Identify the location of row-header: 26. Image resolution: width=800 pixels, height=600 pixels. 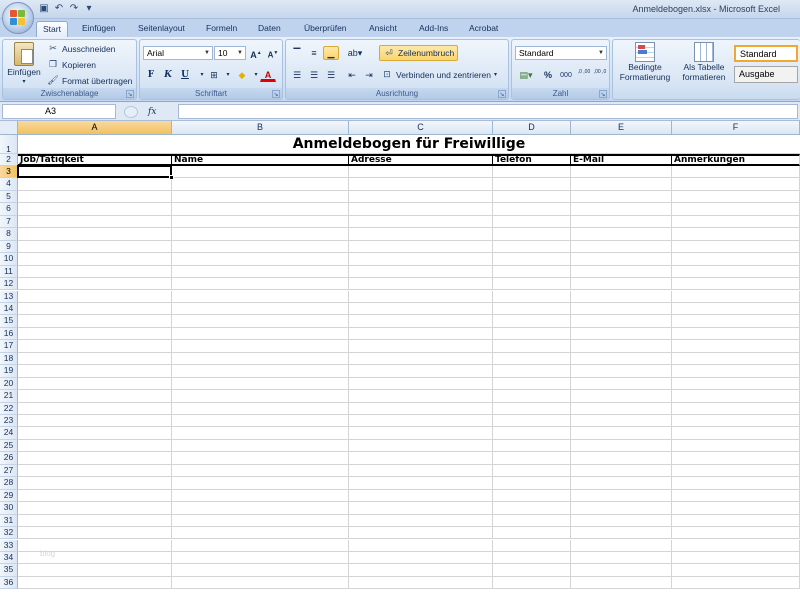
(9, 458).